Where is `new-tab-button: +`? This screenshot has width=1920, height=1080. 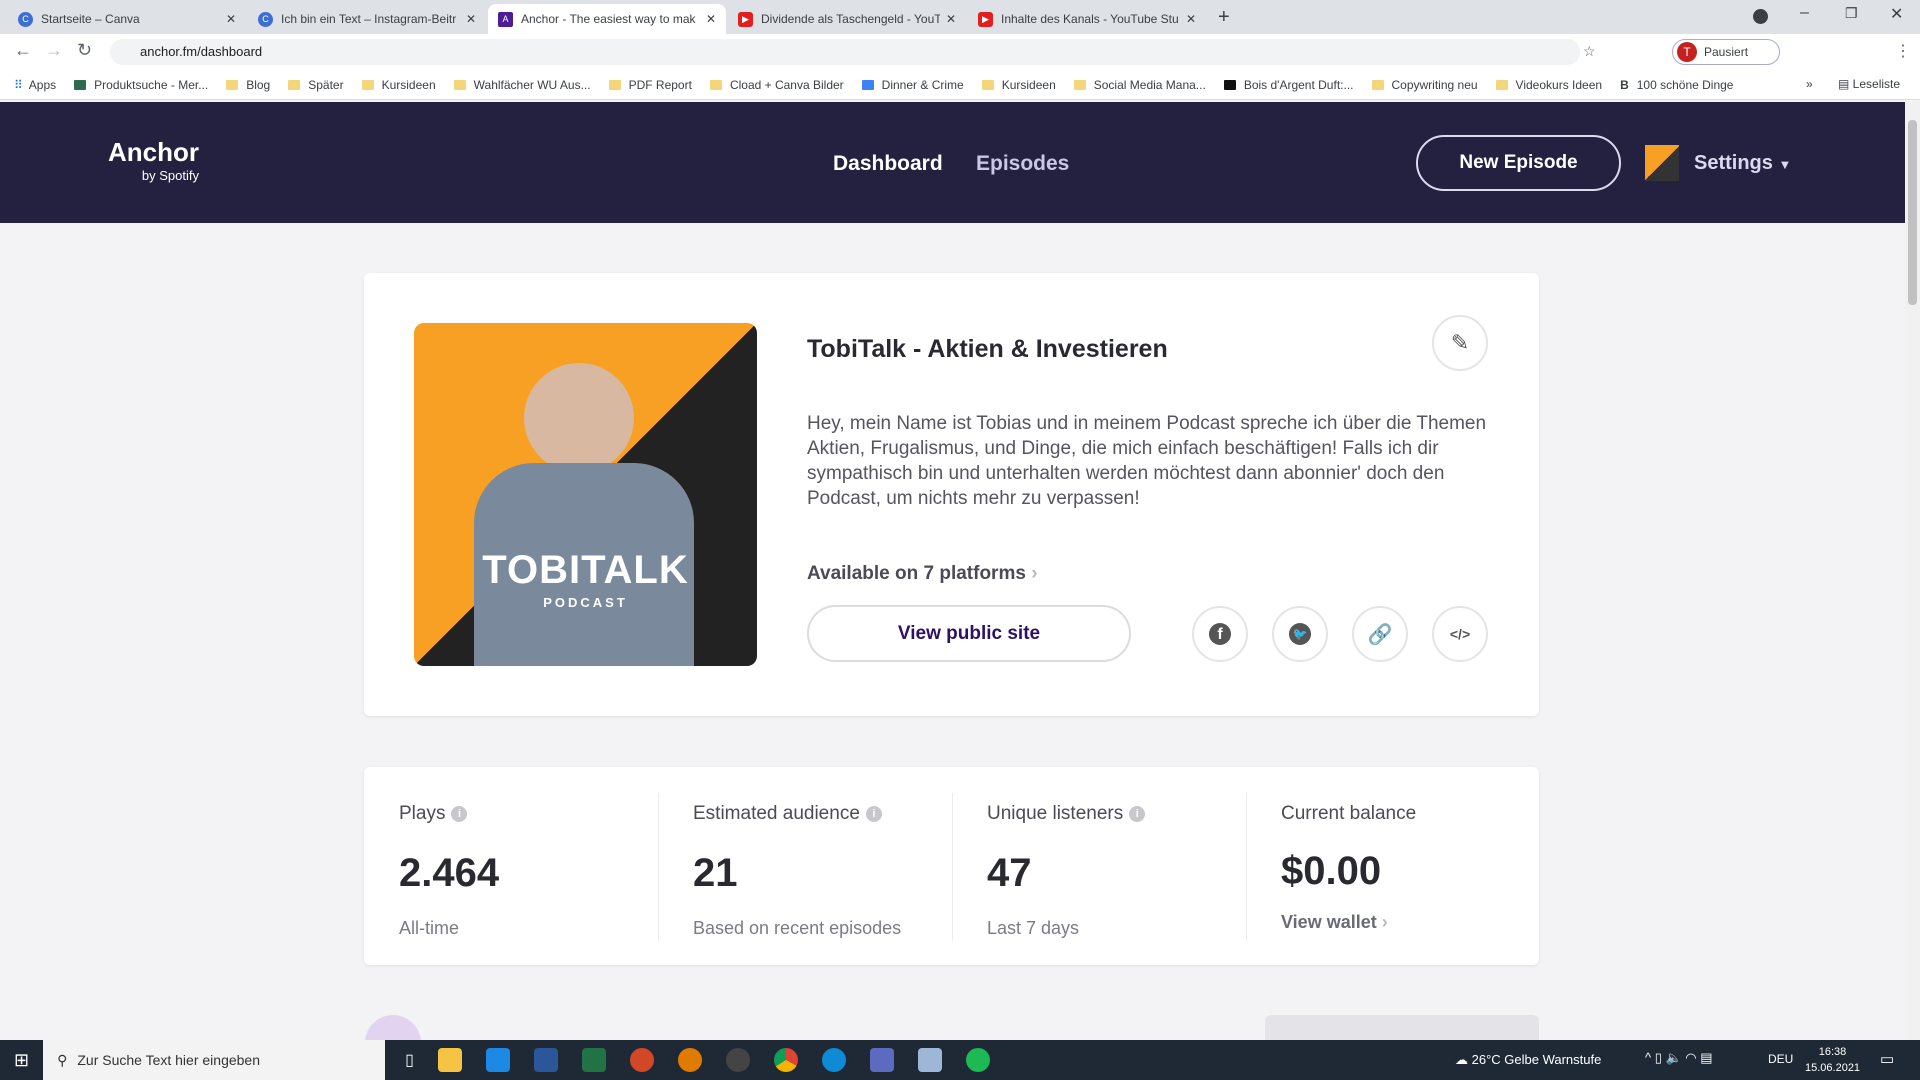 new-tab-button: + is located at coordinates (1224, 17).